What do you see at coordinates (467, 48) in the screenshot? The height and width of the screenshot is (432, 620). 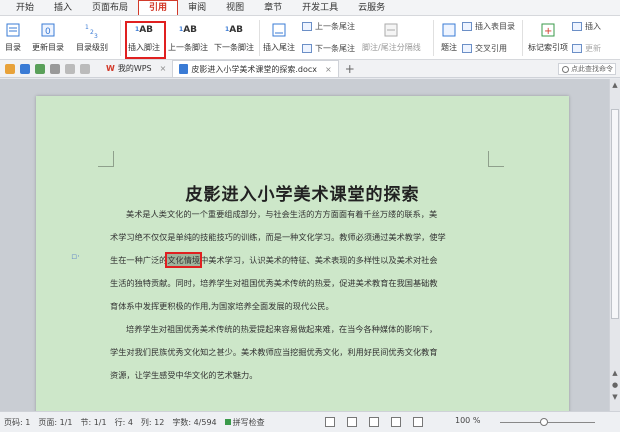 I see `cross-ref-icon` at bounding box center [467, 48].